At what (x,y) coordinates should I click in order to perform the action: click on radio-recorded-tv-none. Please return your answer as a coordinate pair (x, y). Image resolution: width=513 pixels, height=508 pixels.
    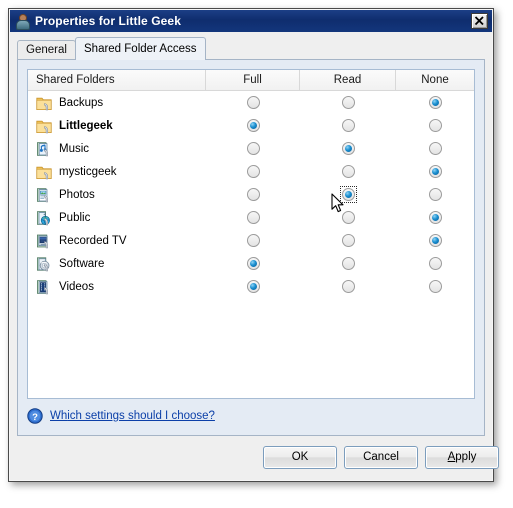
    Looking at the image, I should click on (435, 240).